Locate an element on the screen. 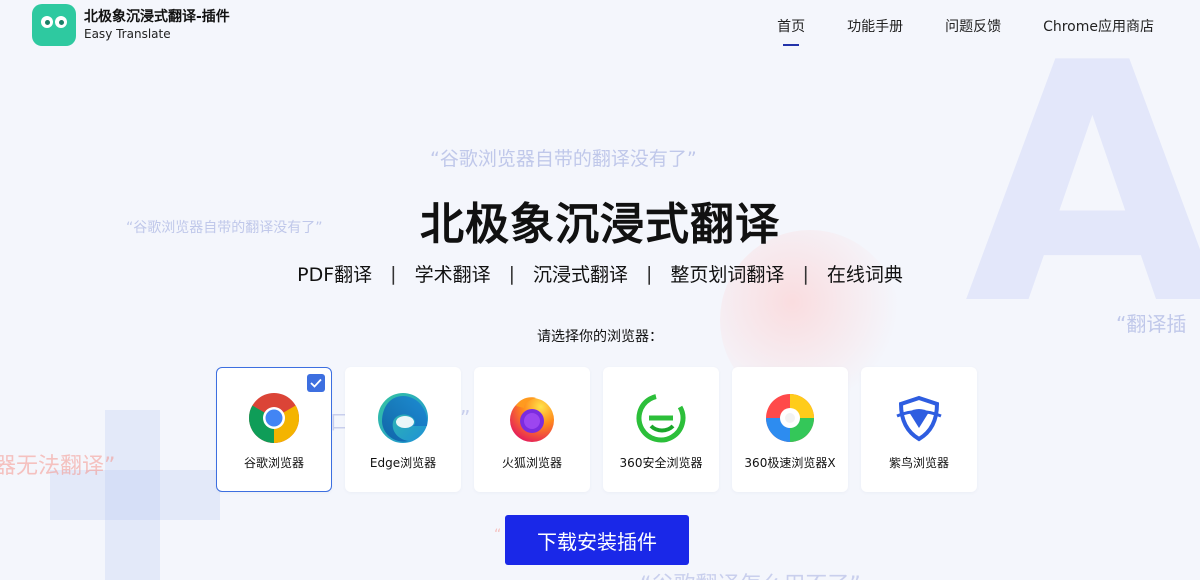  browser-option-chrome: 谷歌浏览器 is located at coordinates (274, 429).